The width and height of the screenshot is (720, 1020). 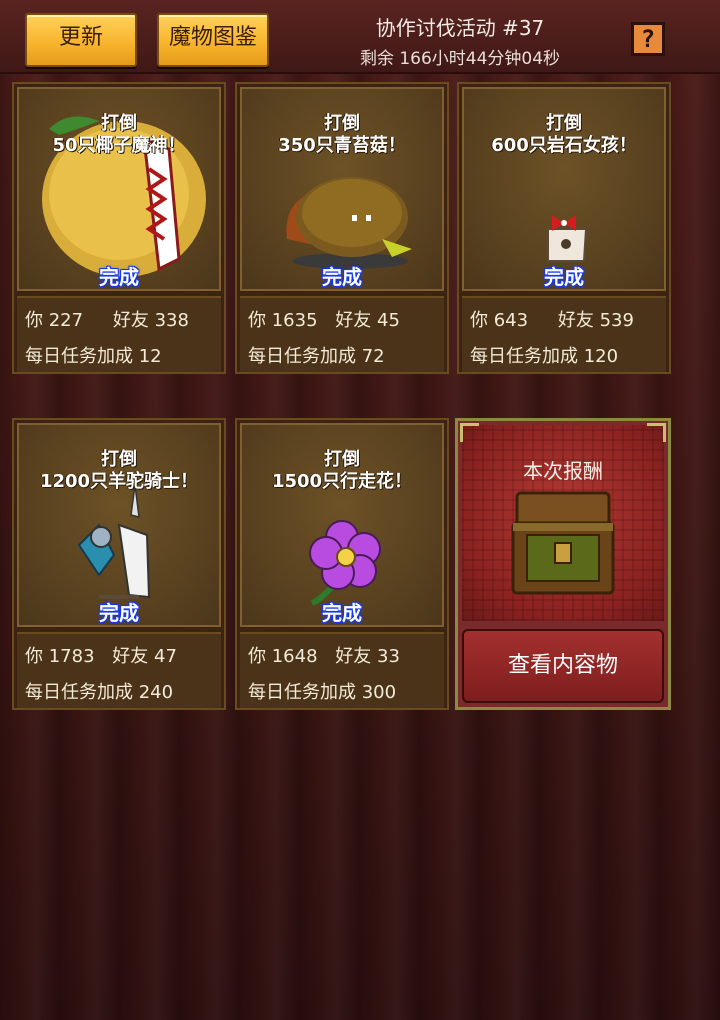 What do you see at coordinates (564, 334) in the screenshot?
I see `quest-stats: 你 643 好友 539 每日任务加成 120` at bounding box center [564, 334].